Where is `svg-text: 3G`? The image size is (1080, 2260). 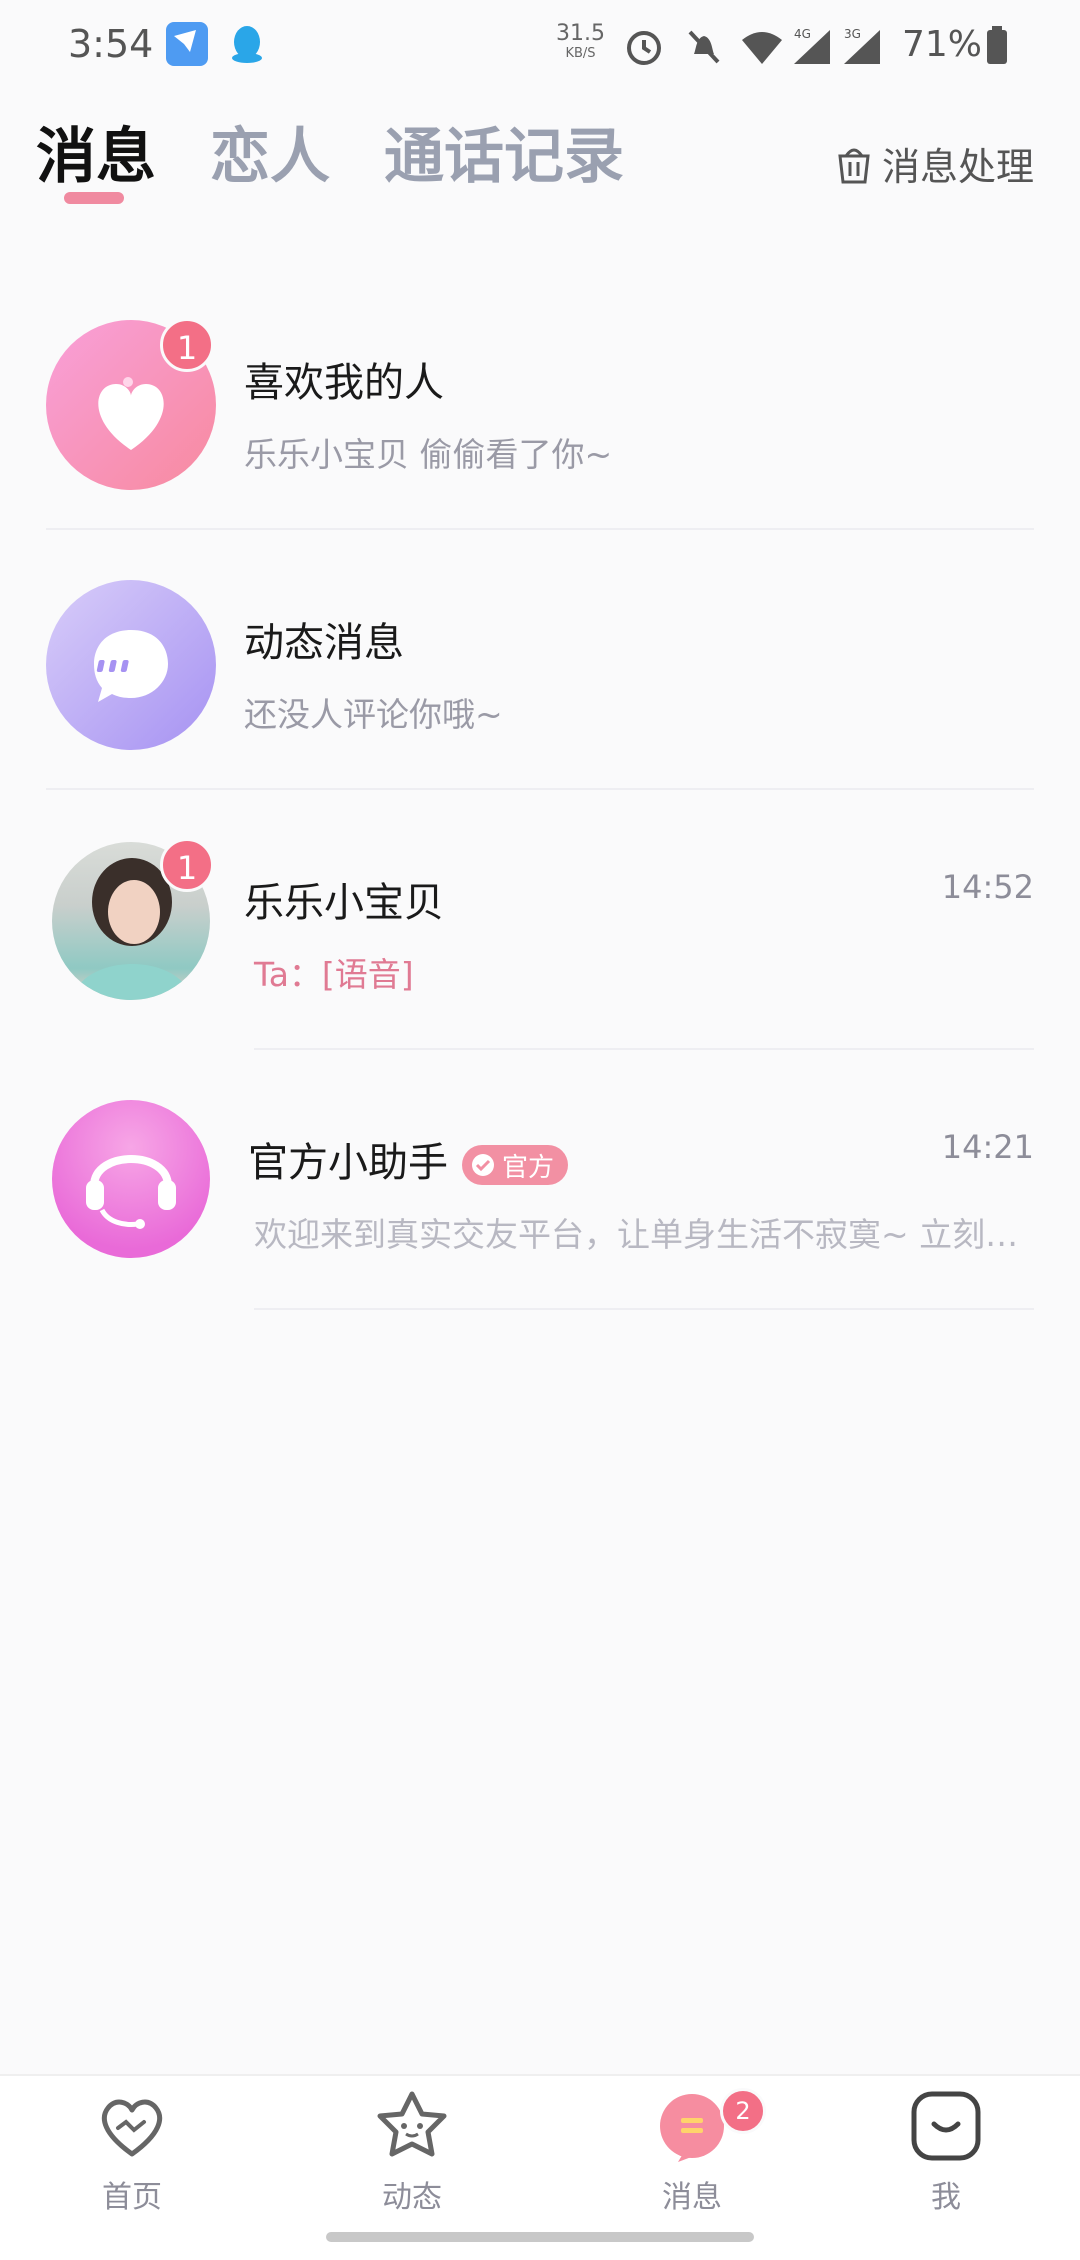 svg-text: 3G is located at coordinates (852, 34).